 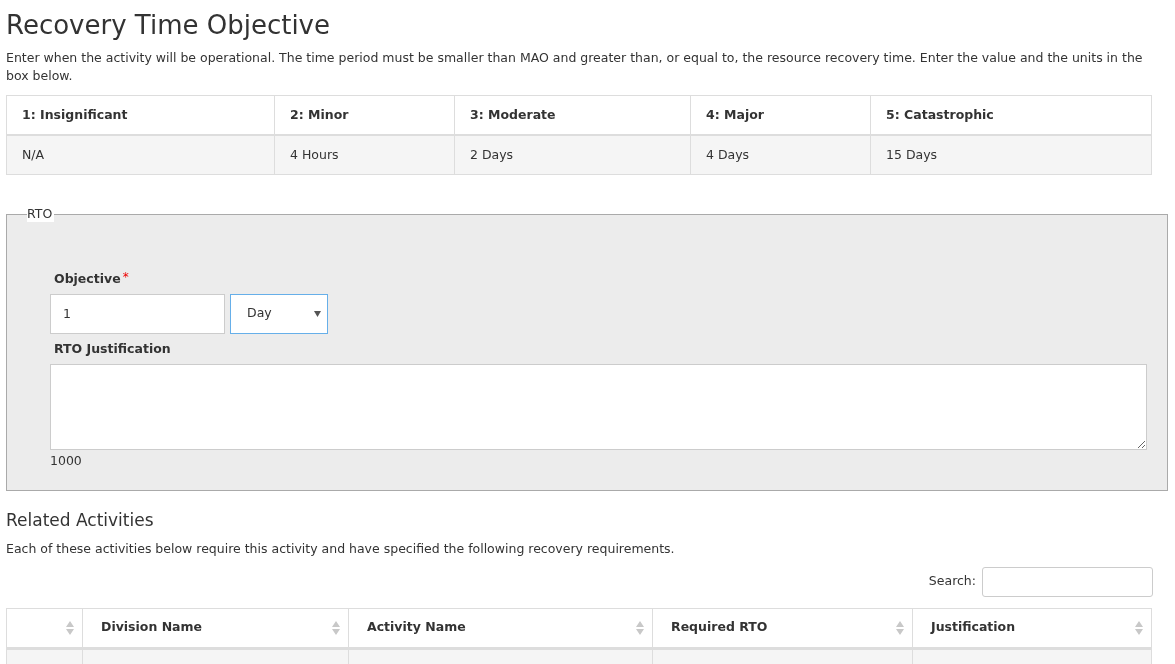 What do you see at coordinates (215, 627) in the screenshot?
I see `column-header: Division Name` at bounding box center [215, 627].